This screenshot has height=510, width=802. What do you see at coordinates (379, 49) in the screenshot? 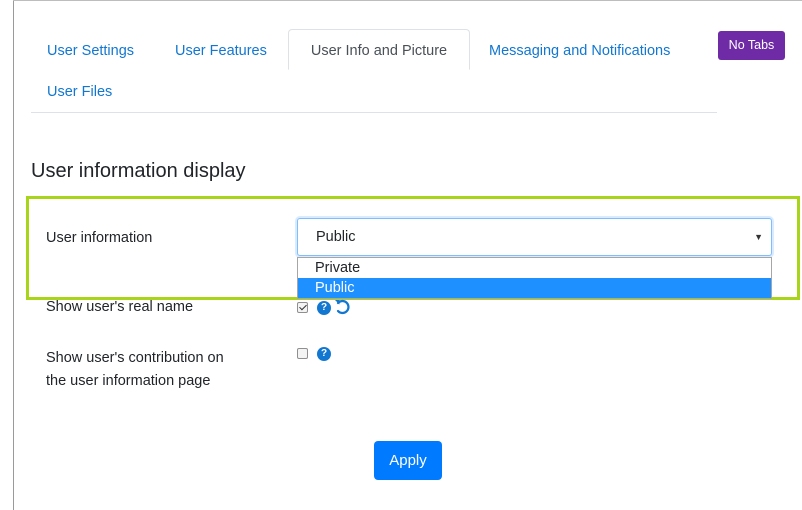
I see `tab-user-info-and-picture: User Info and Picture` at bounding box center [379, 49].